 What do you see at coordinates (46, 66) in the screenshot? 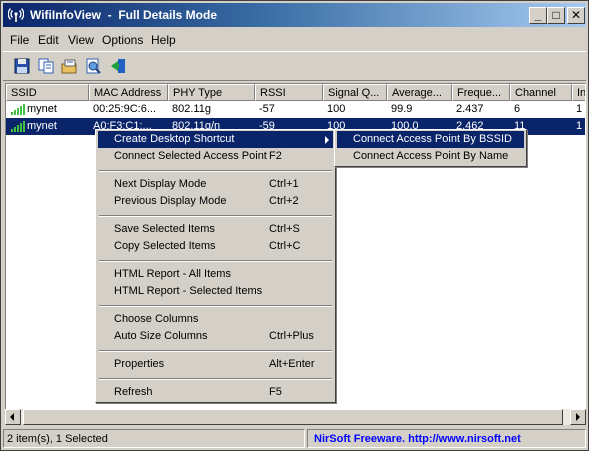
I see `copy-icon` at bounding box center [46, 66].